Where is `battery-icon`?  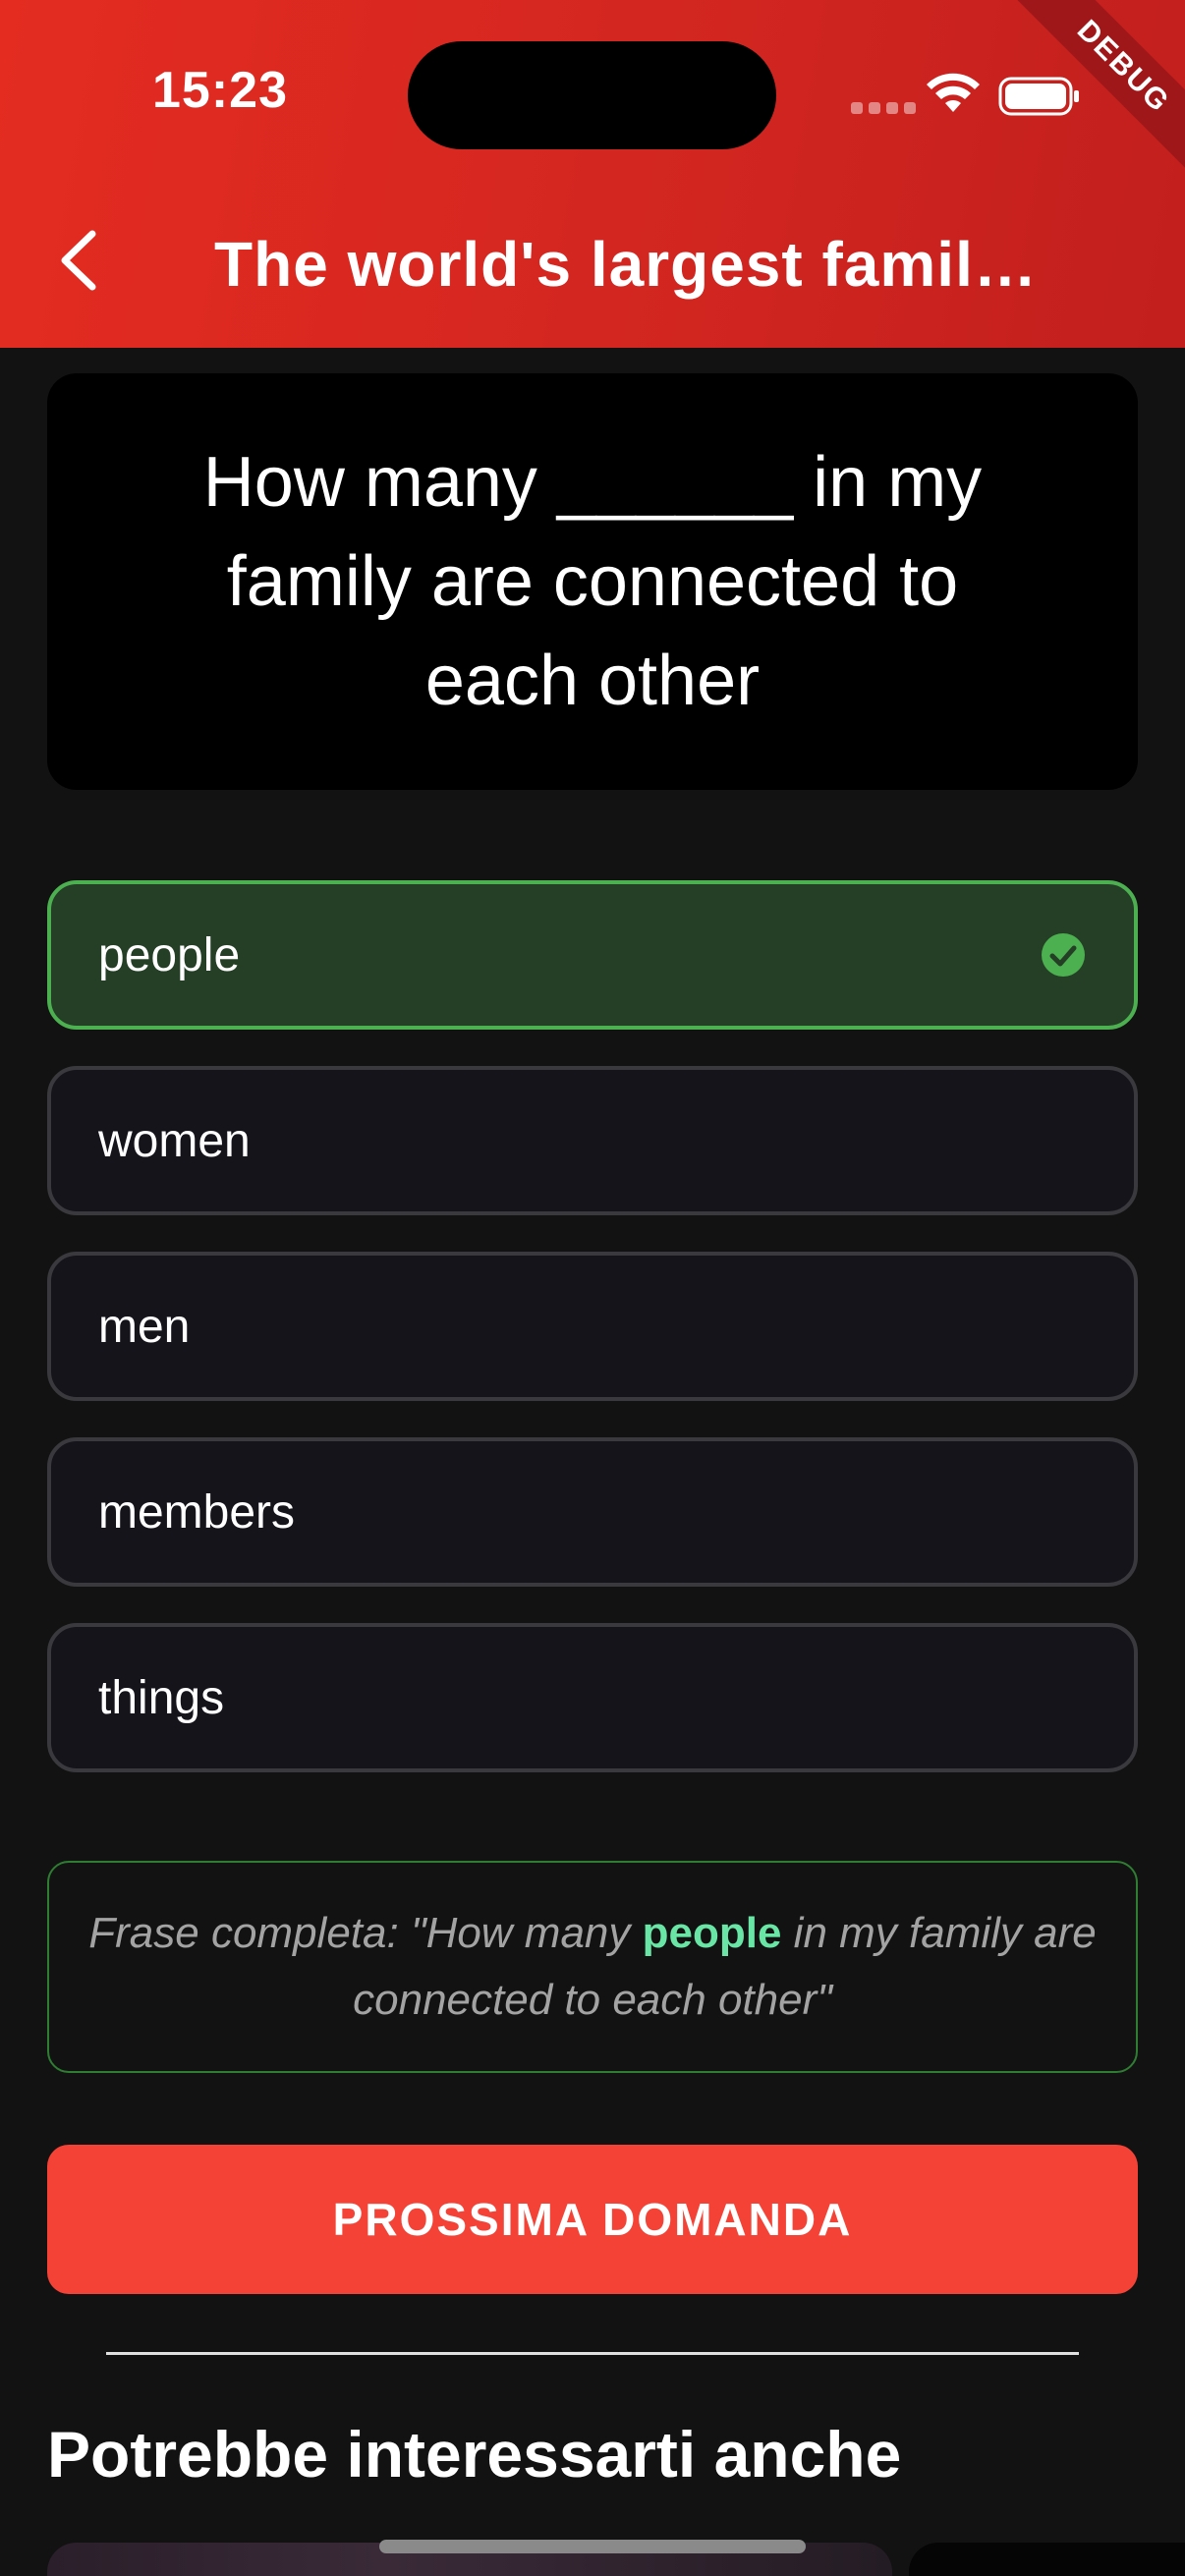 battery-icon is located at coordinates (1038, 96).